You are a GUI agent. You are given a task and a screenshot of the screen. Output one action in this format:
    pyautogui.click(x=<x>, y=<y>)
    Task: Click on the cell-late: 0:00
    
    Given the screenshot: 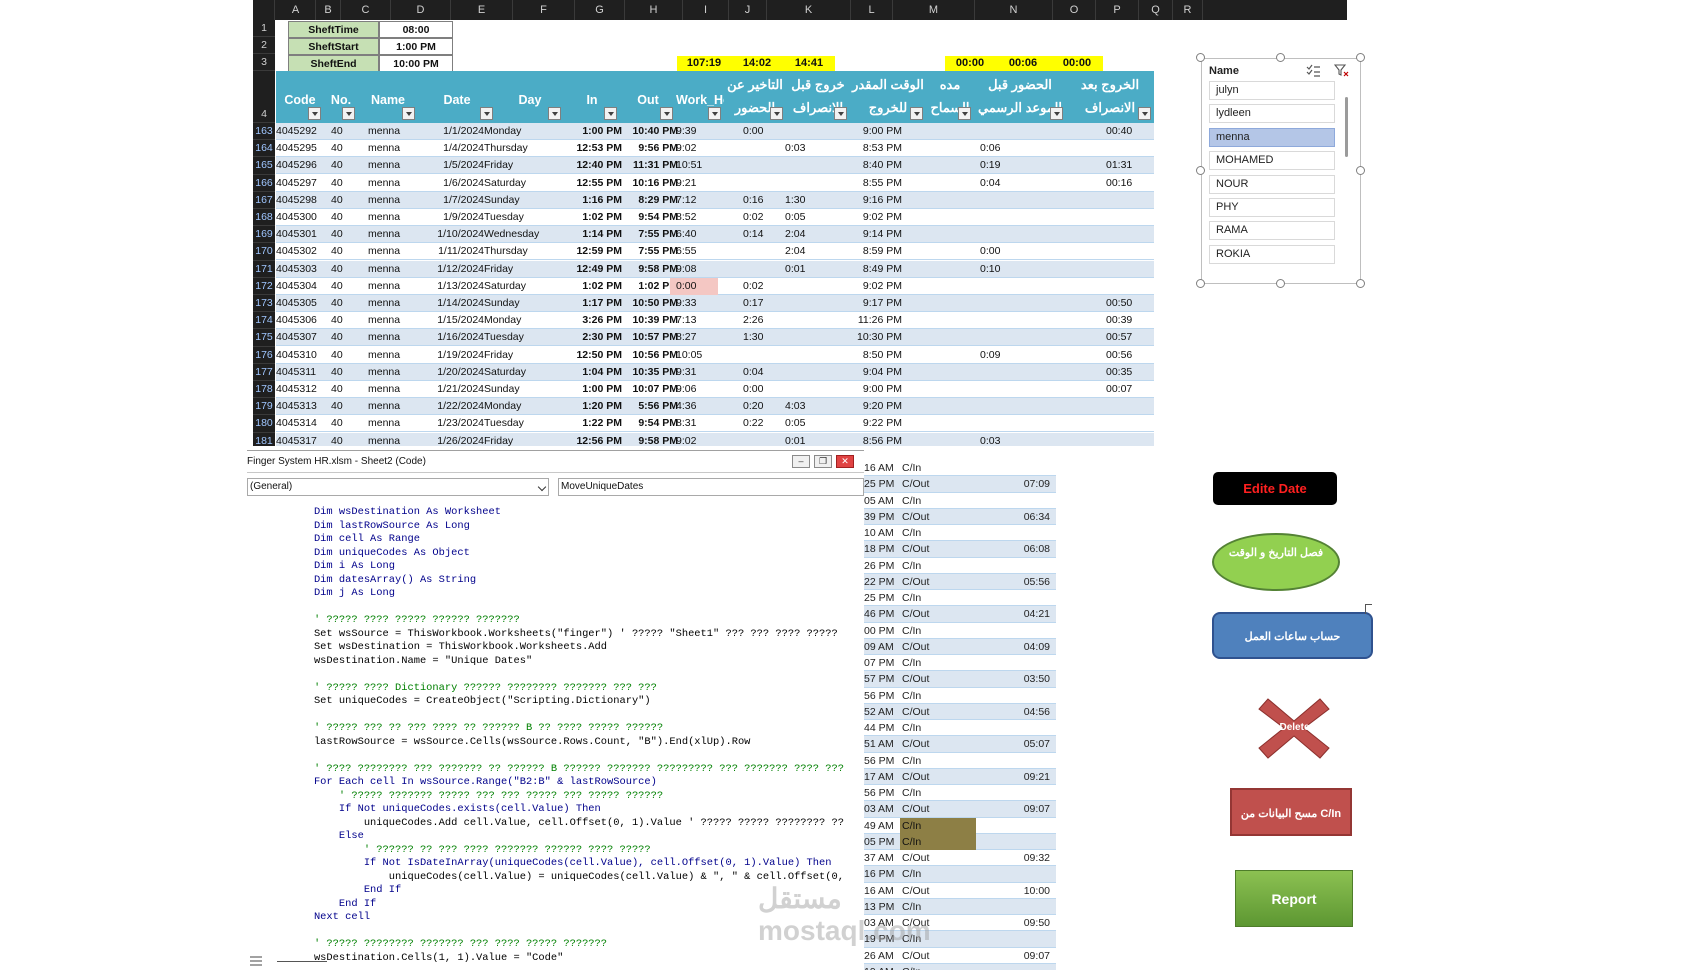 What is the action you would take?
    pyautogui.click(x=741, y=131)
    